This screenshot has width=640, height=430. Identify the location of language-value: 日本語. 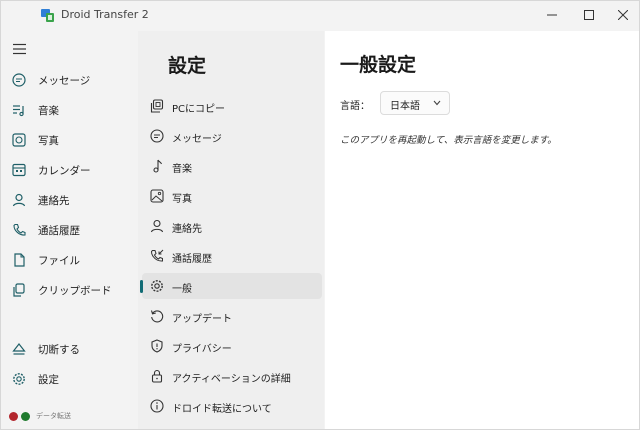
(405, 106).